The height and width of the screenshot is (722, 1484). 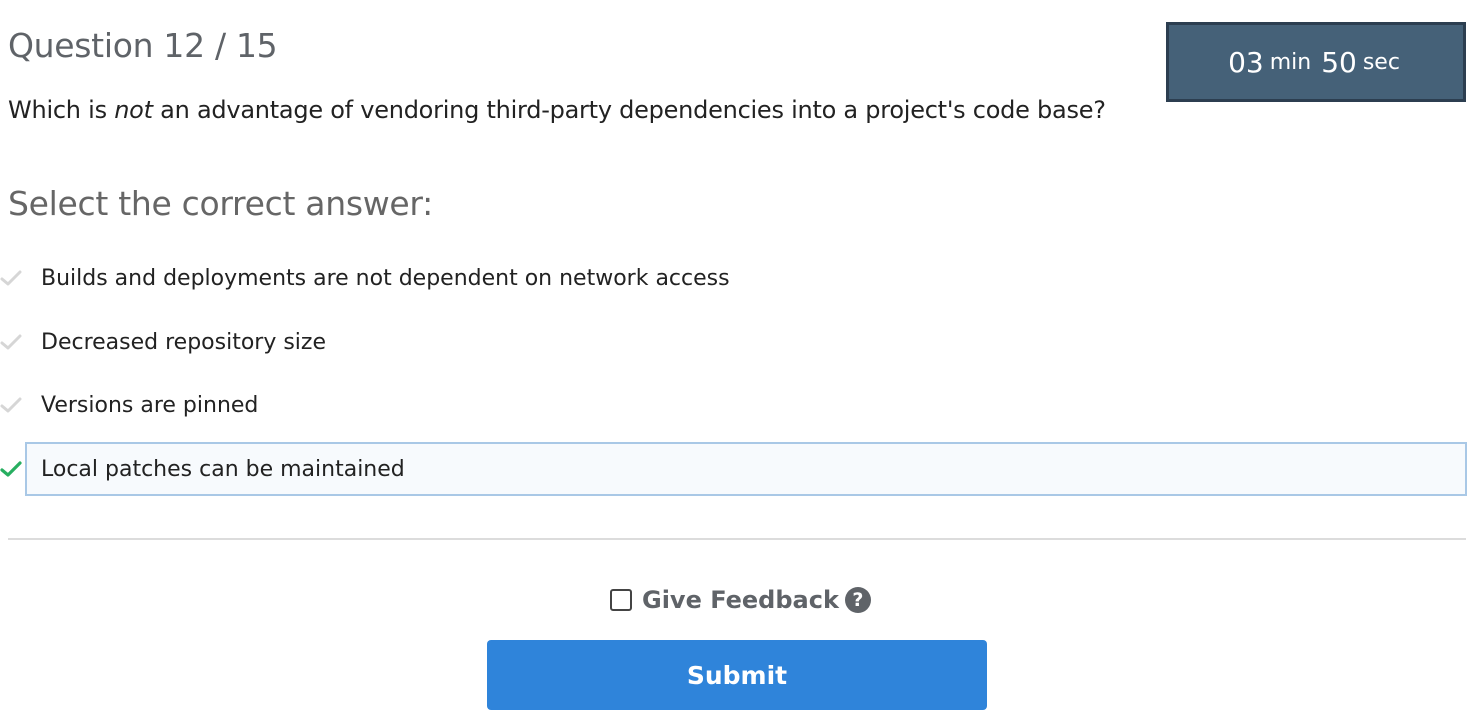 I want to click on divider, so click(x=737, y=539).